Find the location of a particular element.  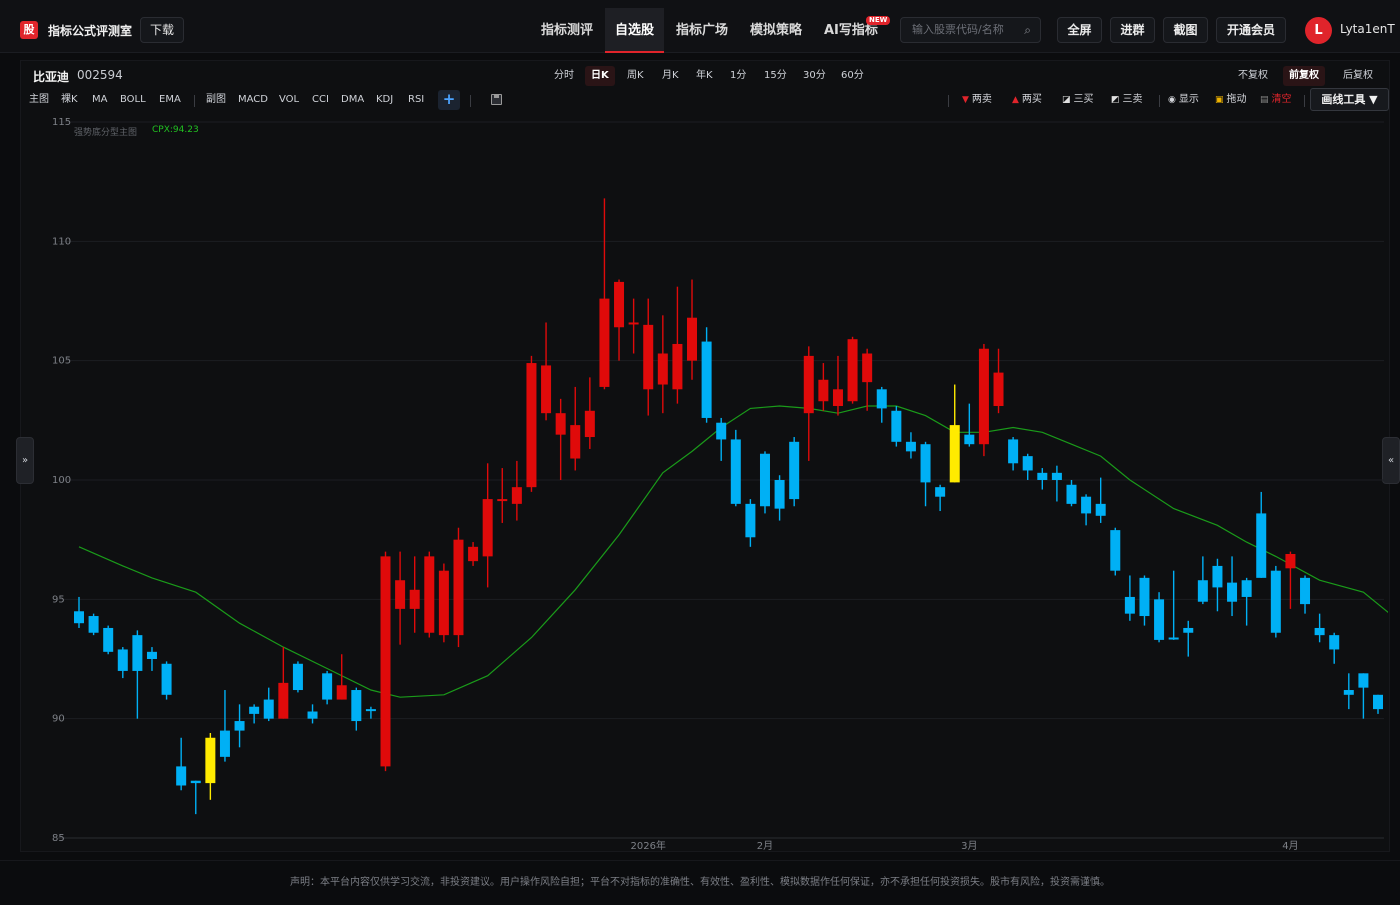

period-weekly: 周K is located at coordinates (635, 76).